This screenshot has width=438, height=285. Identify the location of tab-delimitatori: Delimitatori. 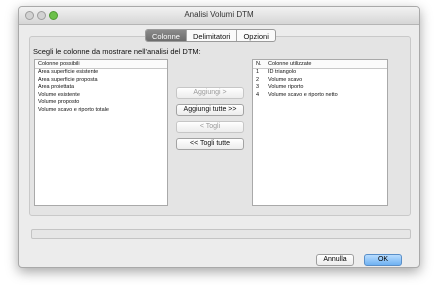
(212, 35).